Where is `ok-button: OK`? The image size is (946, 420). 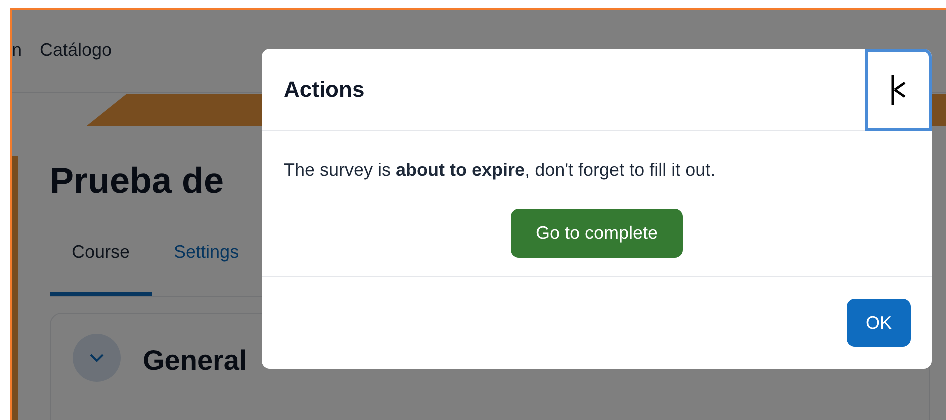 ok-button: OK is located at coordinates (879, 323).